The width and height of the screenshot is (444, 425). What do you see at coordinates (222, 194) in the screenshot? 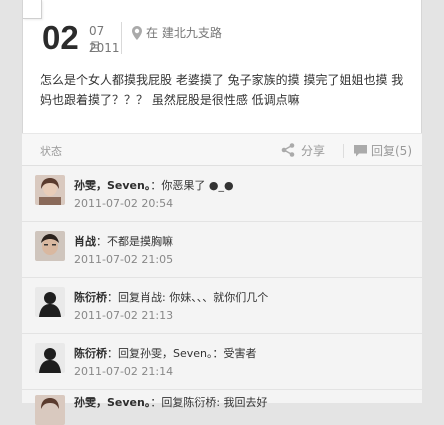
I see `comment-item: 孙雯，Seven。：你恶果了 ●_● 2011-07-02 20:54` at bounding box center [222, 194].